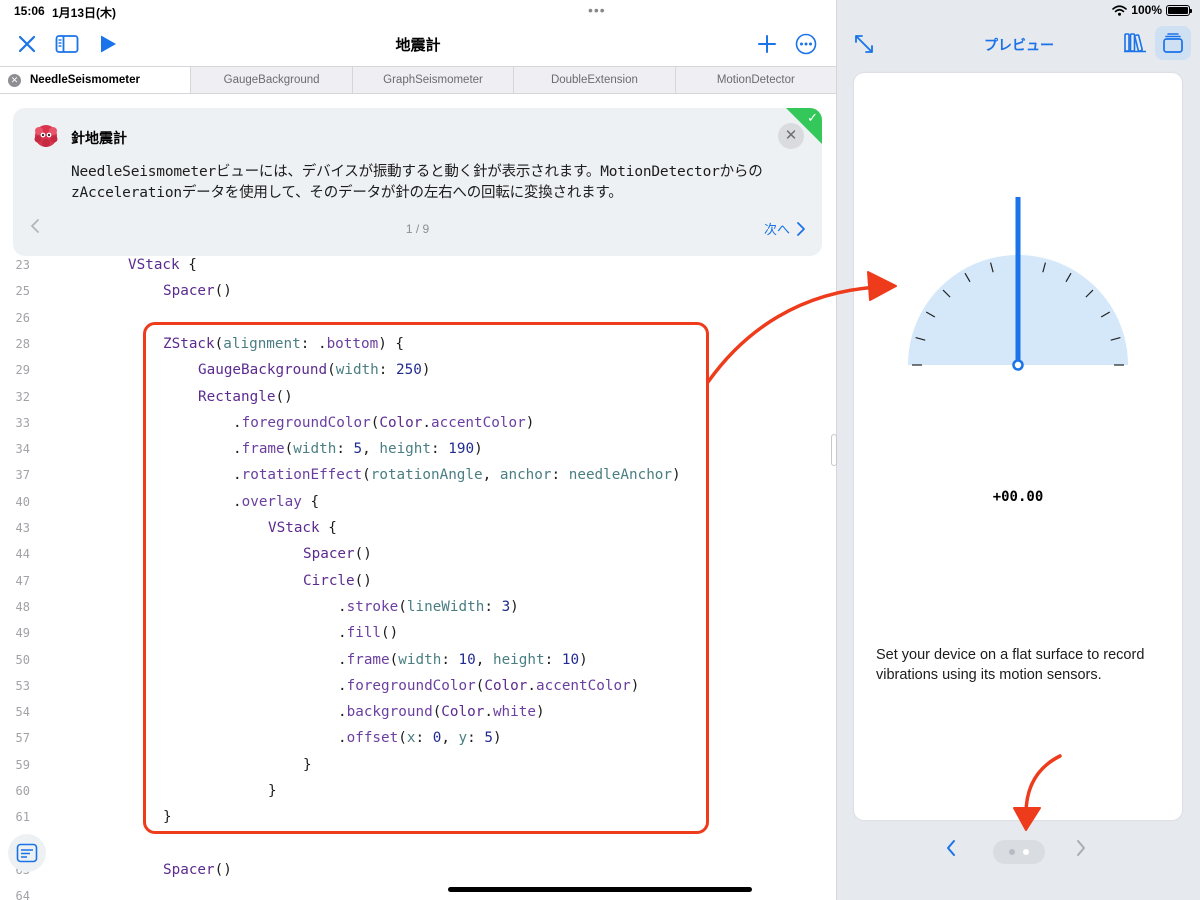 The image size is (1200, 900). Describe the element at coordinates (418, 870) in the screenshot. I see `code-line: 63Spacer()` at that location.